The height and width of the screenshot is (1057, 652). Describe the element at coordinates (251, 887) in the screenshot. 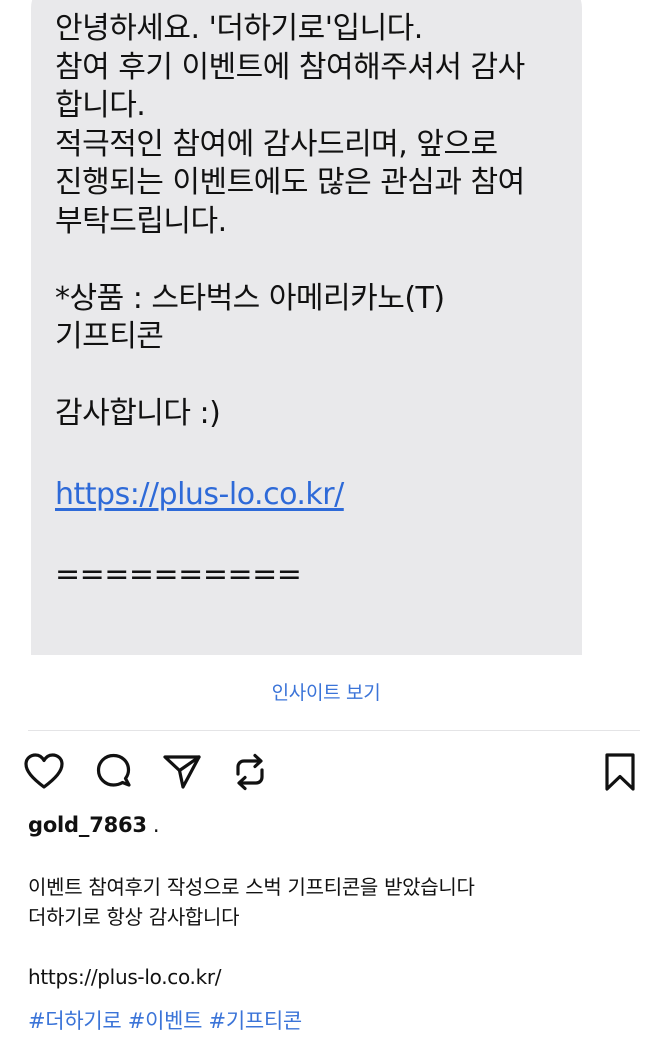

I see `caption-line: 이벤트 참여후기 작성으로 스벅 기프티콘을 받았습니다` at that location.